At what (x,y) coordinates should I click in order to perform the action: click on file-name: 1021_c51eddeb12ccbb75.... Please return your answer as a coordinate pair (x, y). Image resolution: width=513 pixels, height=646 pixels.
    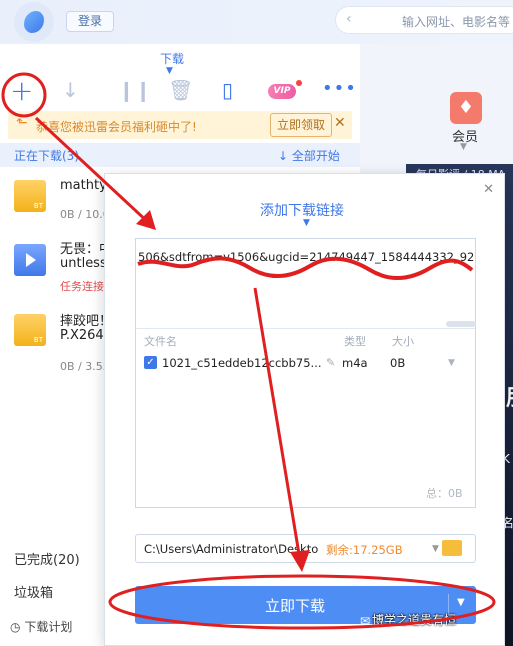
    Looking at the image, I should click on (242, 363).